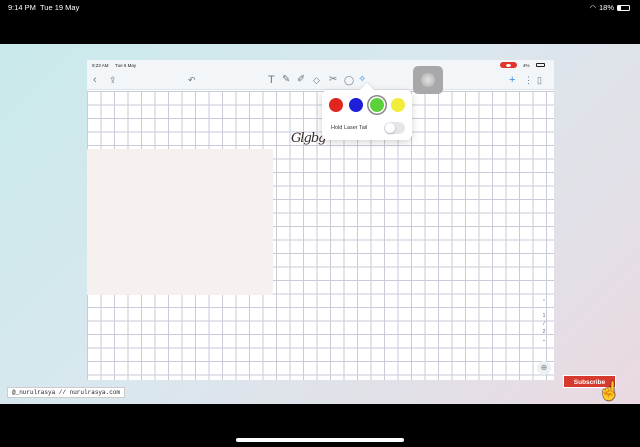 Image resolution: width=640 pixels, height=447 pixels. What do you see at coordinates (320, 440) in the screenshot?
I see `home-indicator` at bounding box center [320, 440].